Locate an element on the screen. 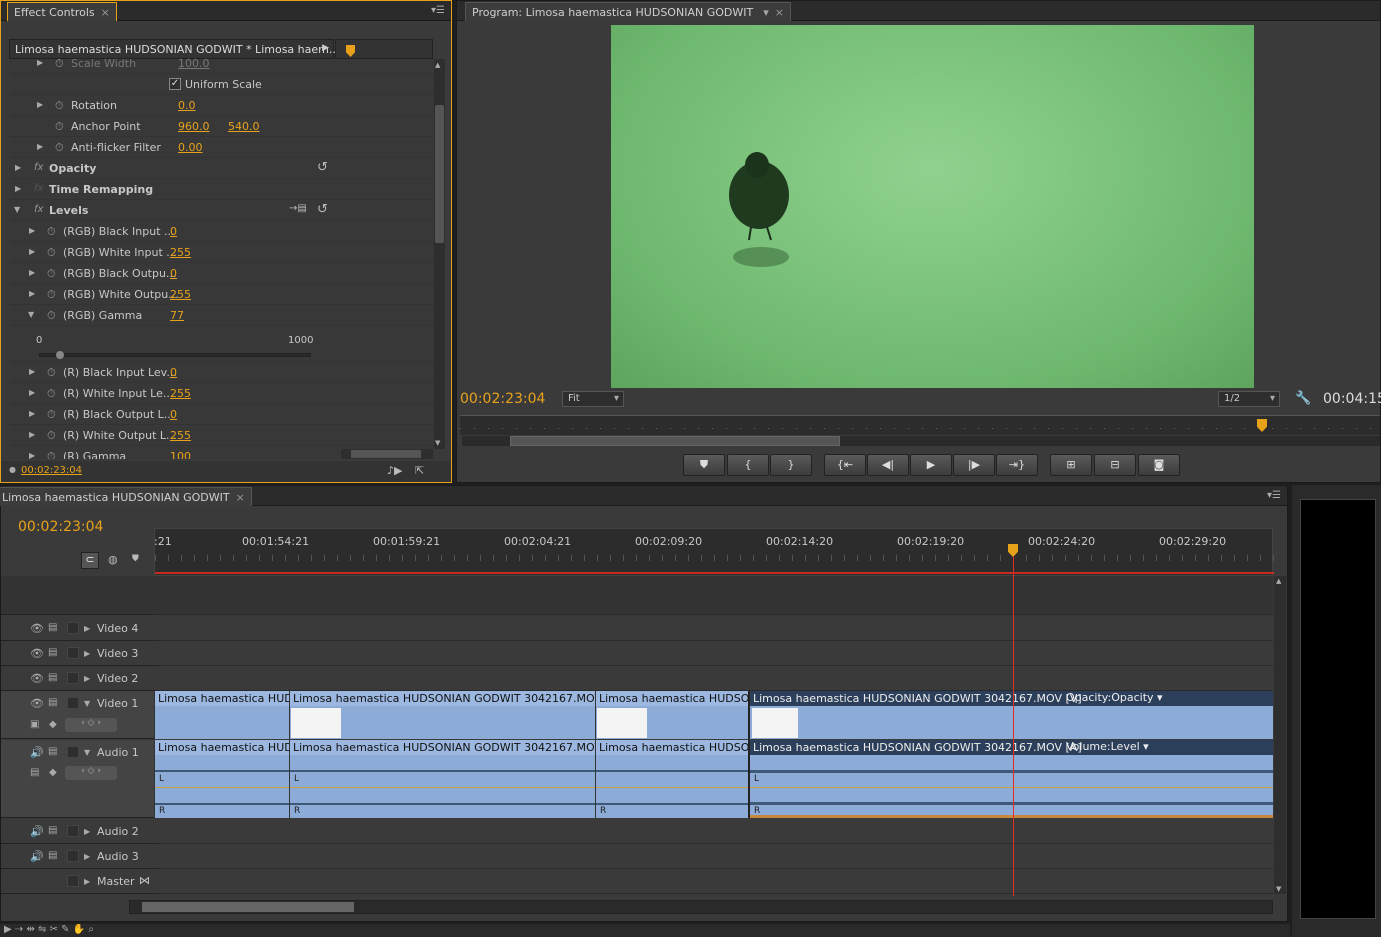 This screenshot has width=1381, height=937. anchor-y-value: 540.0 is located at coordinates (244, 126).